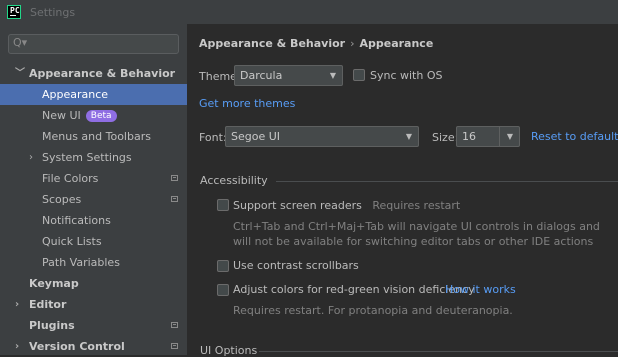  I want to click on font-size-value: 16, so click(469, 136).